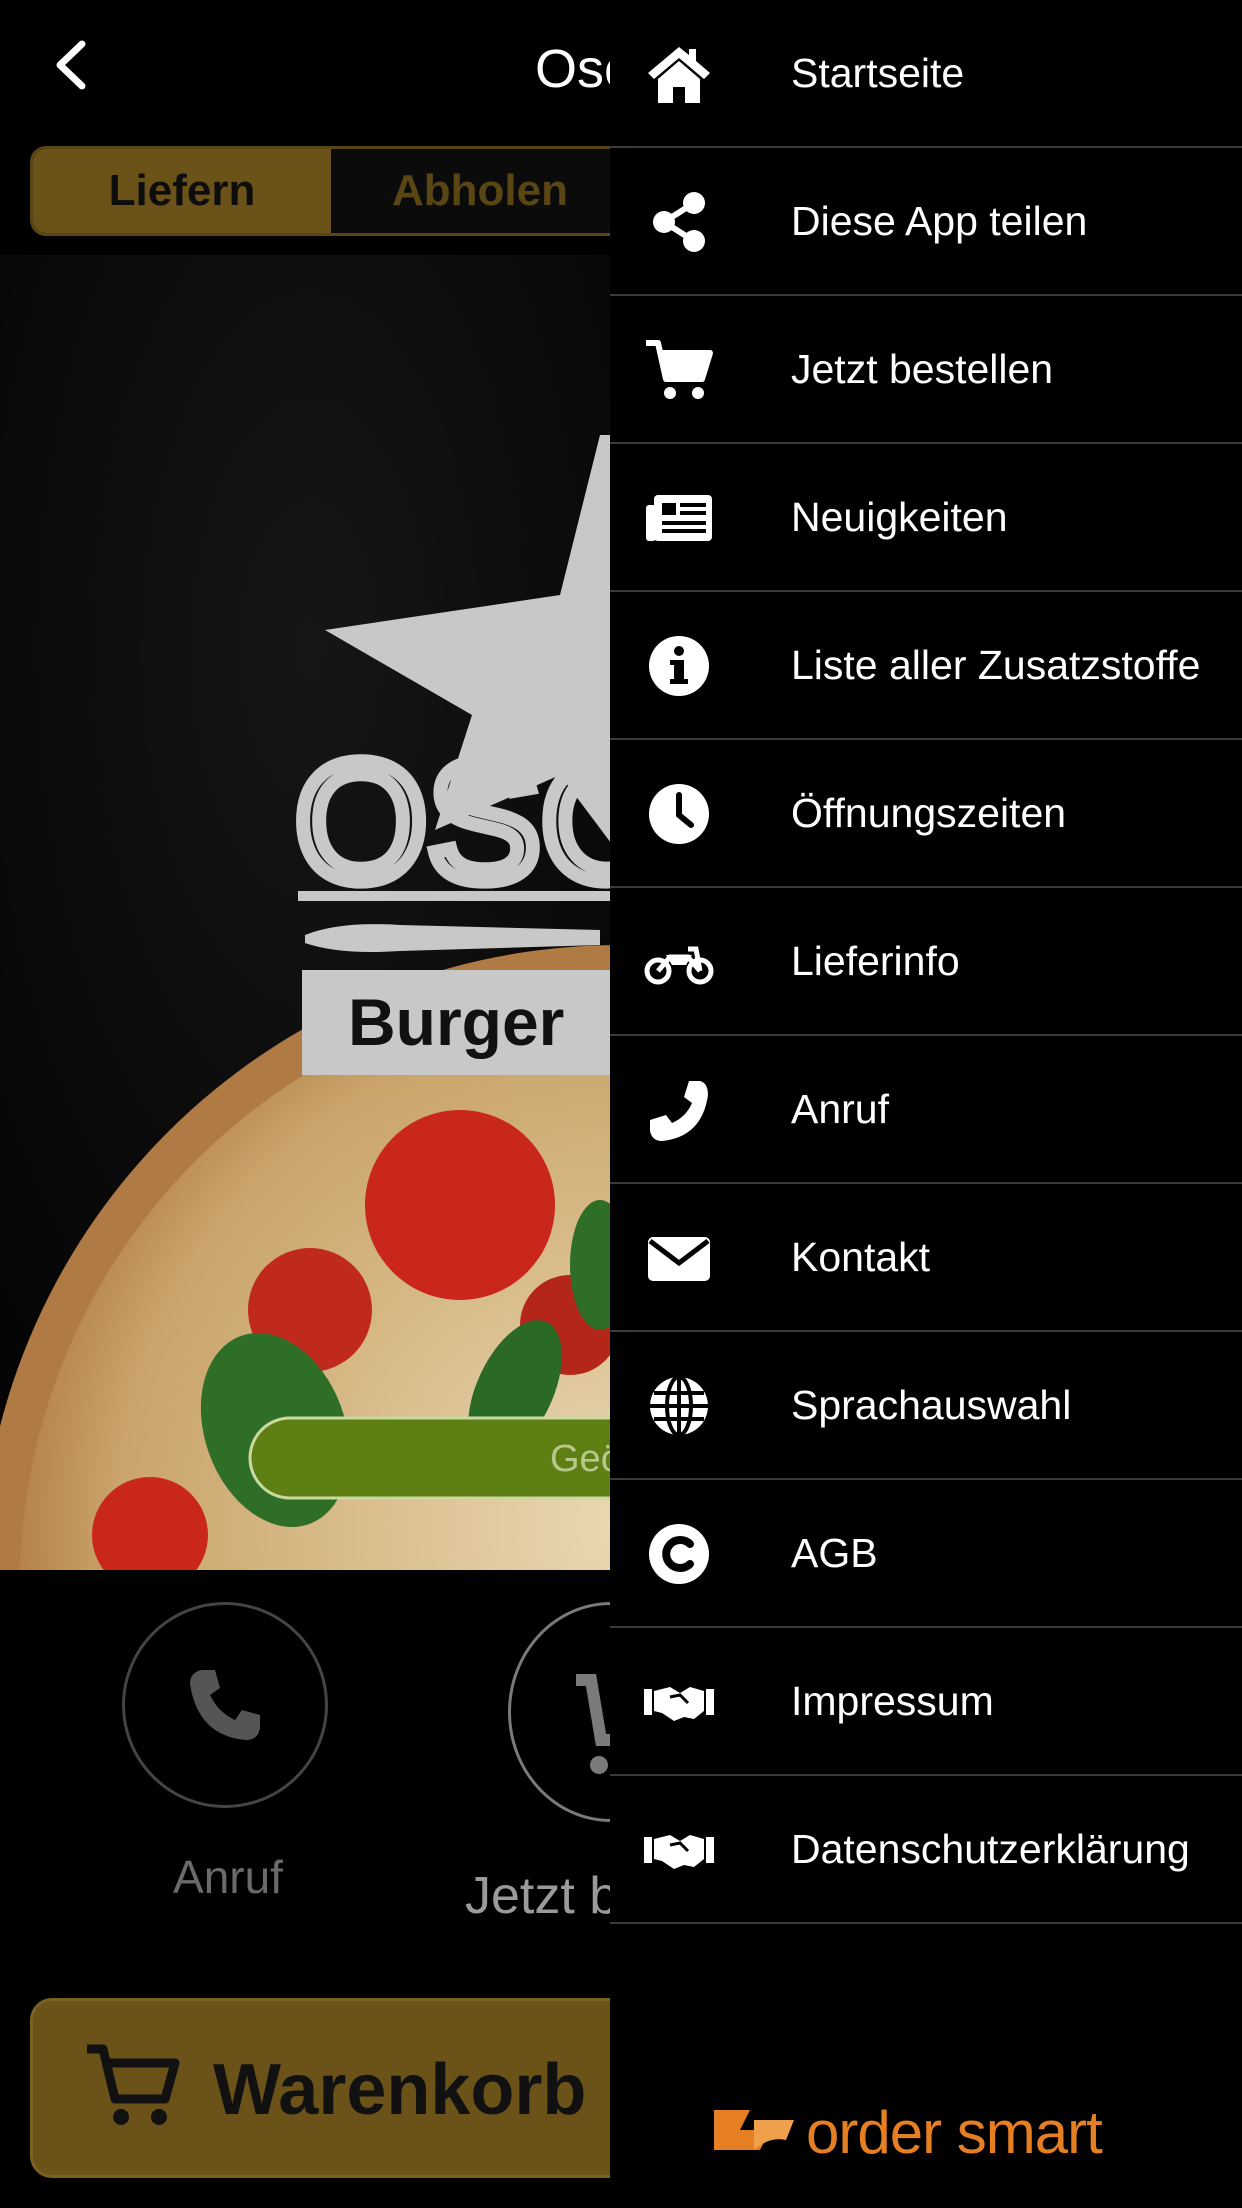  Describe the element at coordinates (75, 65) in the screenshot. I see `back-arrow-icon` at that location.